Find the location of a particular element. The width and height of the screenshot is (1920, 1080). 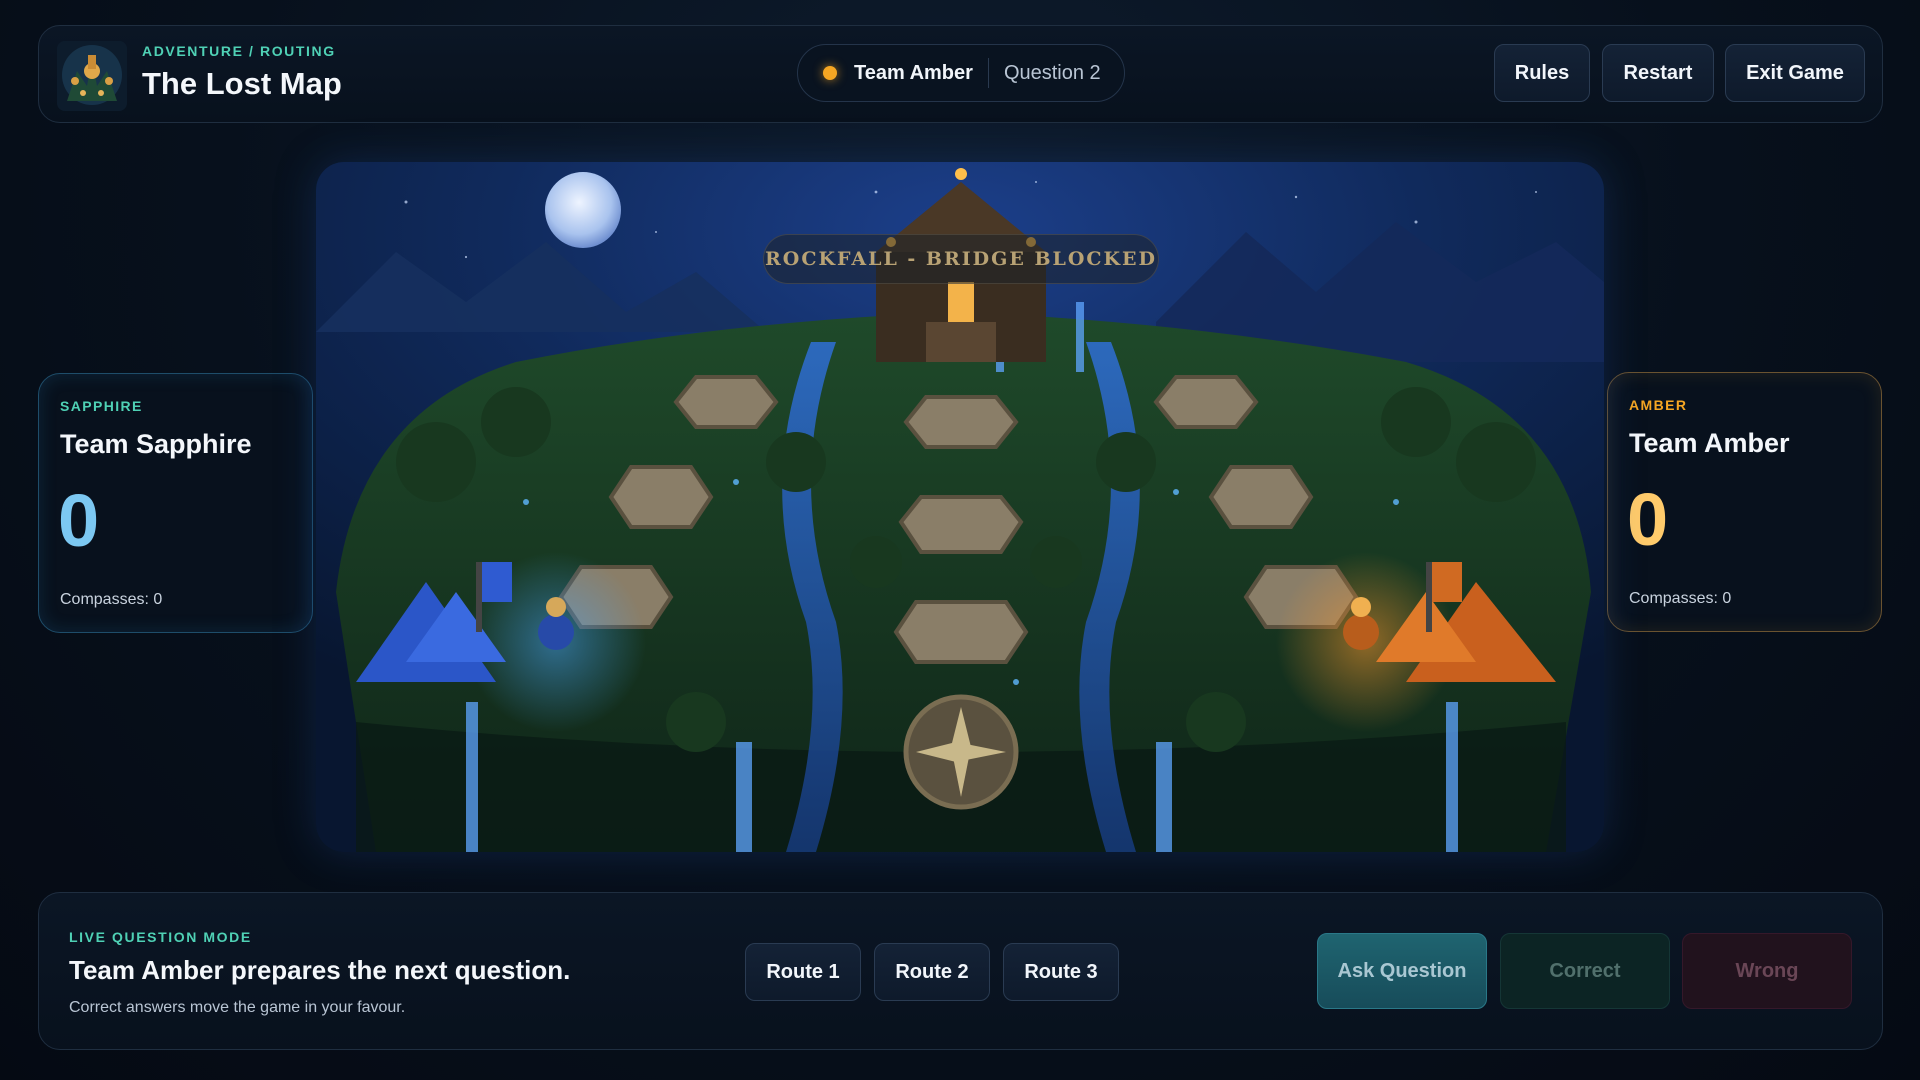

ask-question-button: Ask Question is located at coordinates (1402, 971).